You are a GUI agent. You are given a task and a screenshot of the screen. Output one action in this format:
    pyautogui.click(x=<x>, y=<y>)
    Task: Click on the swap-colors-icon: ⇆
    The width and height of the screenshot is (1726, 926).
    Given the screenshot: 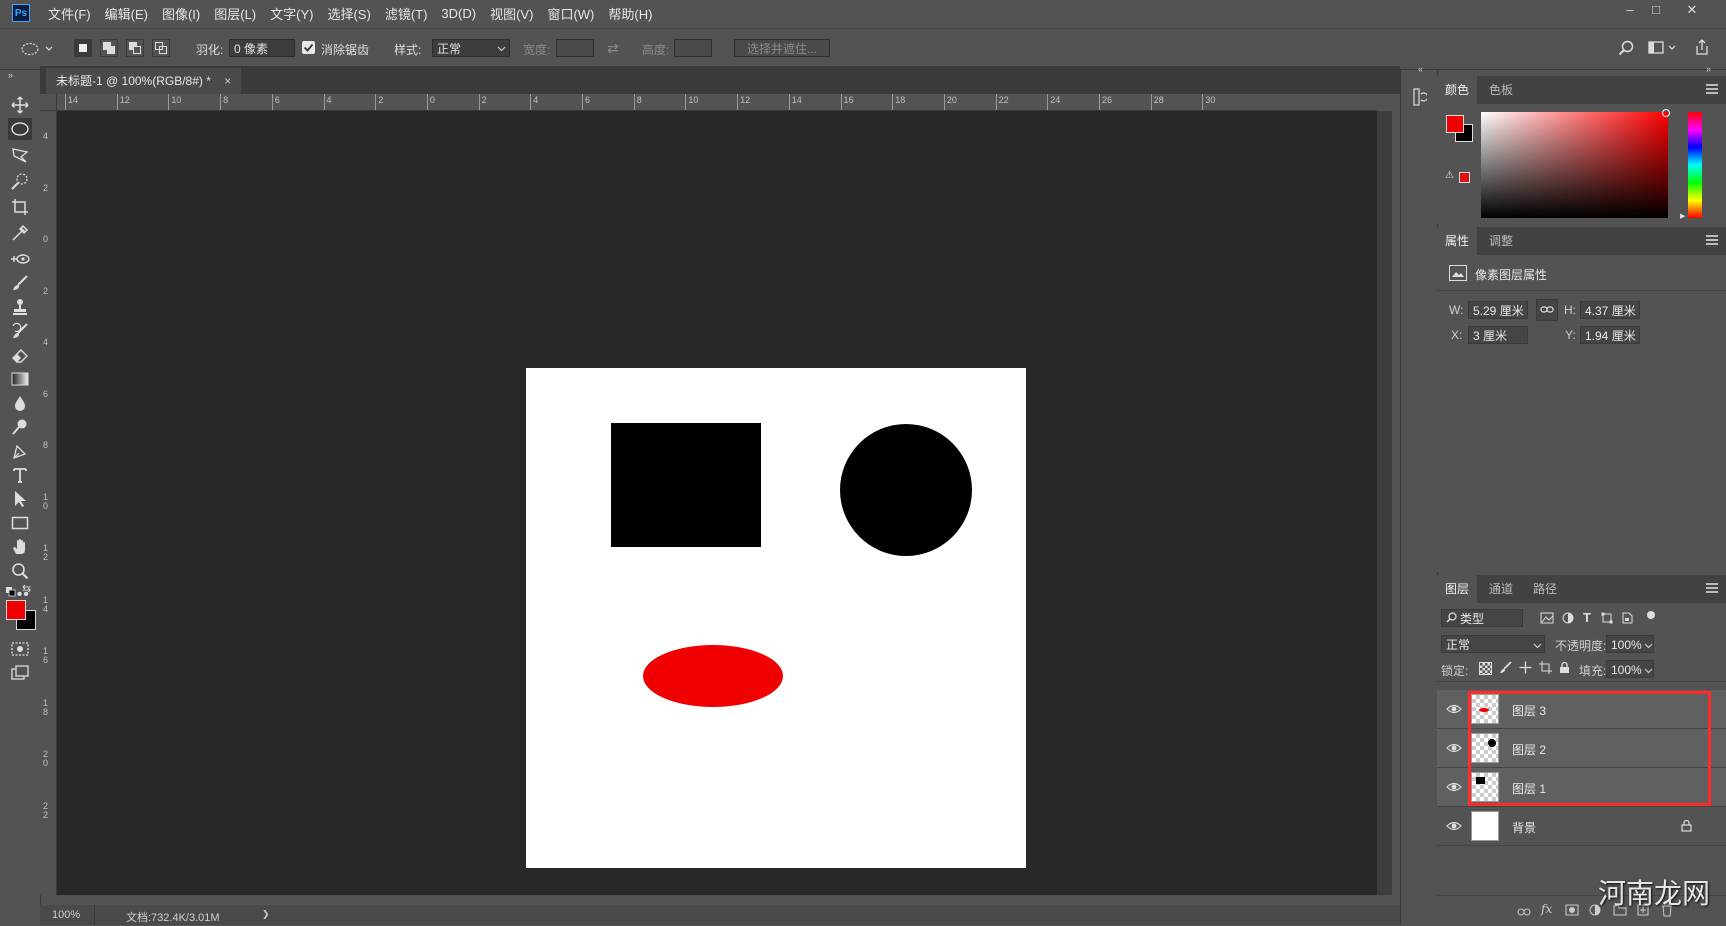 What is the action you would take?
    pyautogui.click(x=26, y=588)
    